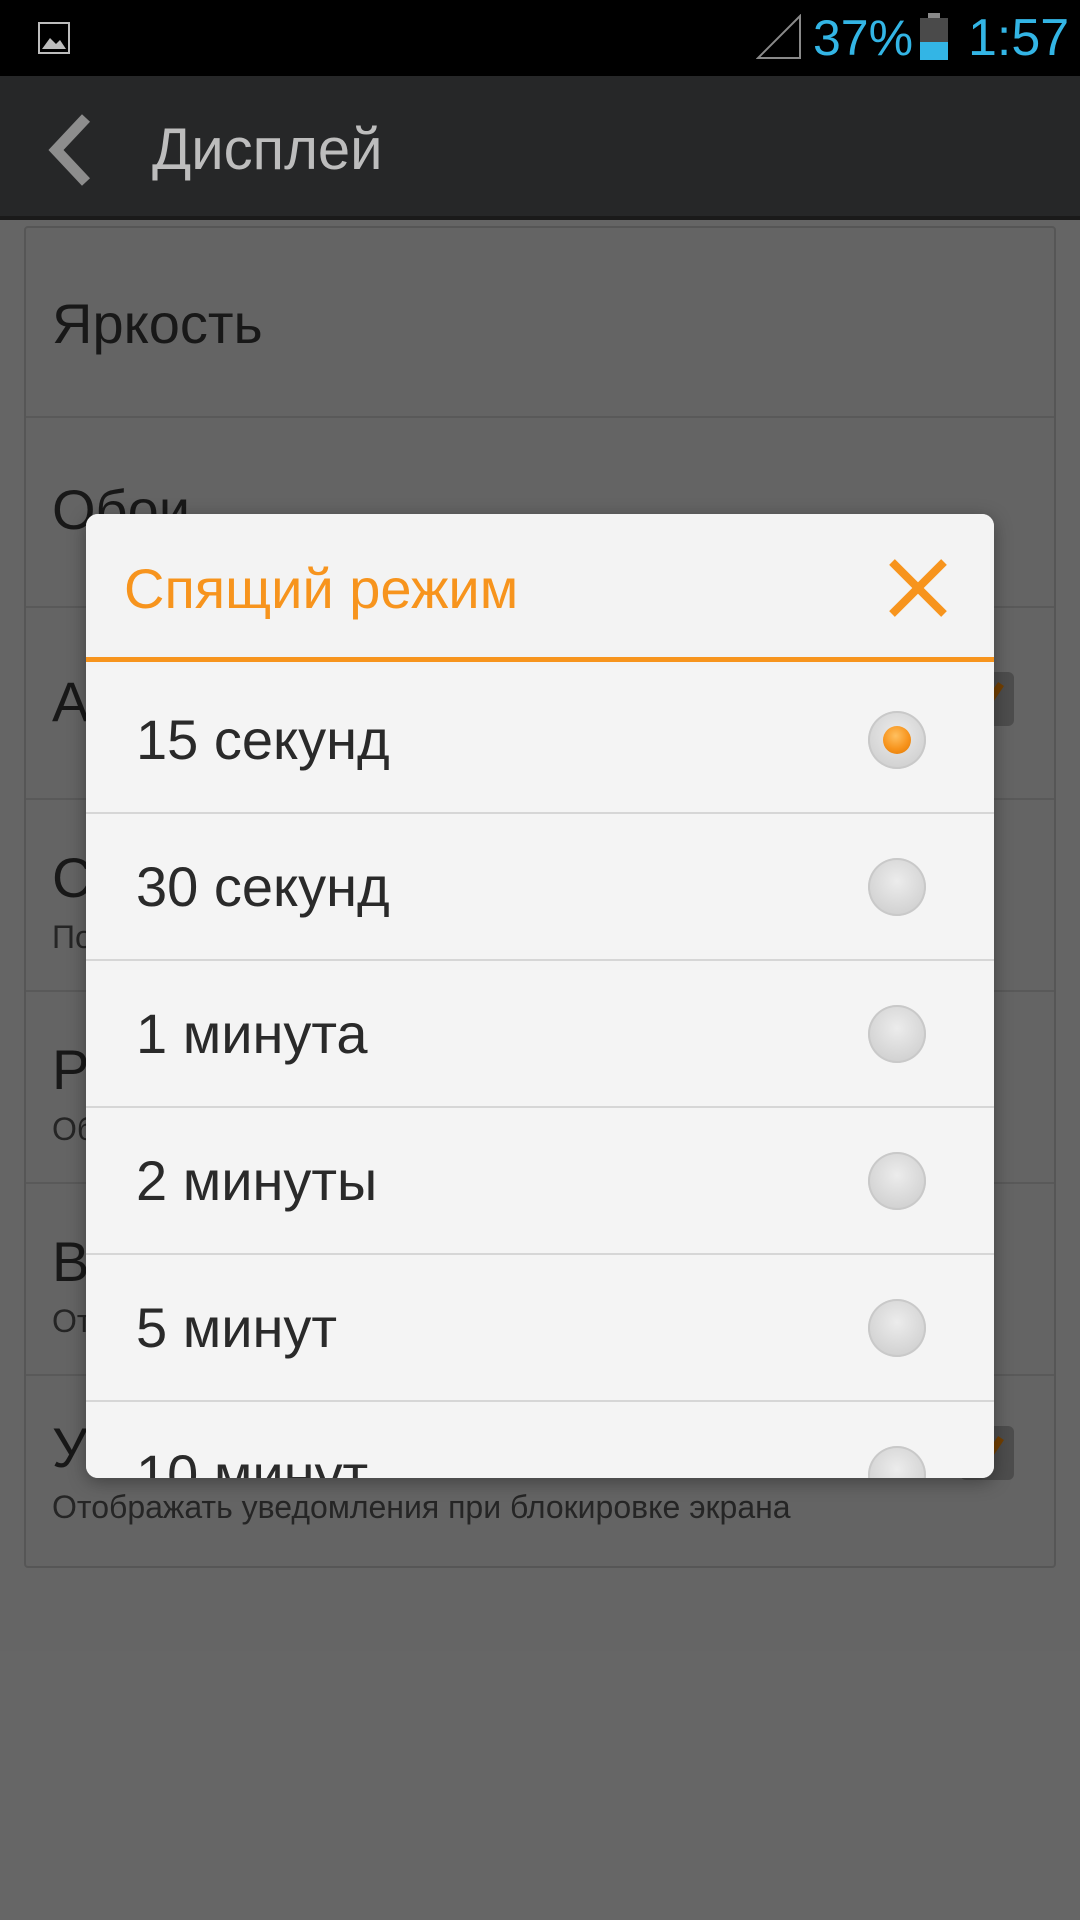  I want to click on radio-dot-icon, so click(897, 740).